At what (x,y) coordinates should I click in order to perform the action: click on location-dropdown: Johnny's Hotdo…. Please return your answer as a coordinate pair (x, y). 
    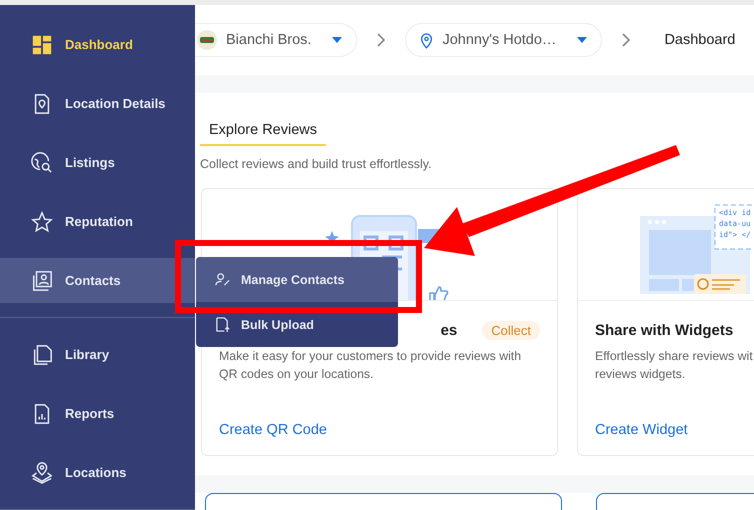
    Looking at the image, I should click on (503, 40).